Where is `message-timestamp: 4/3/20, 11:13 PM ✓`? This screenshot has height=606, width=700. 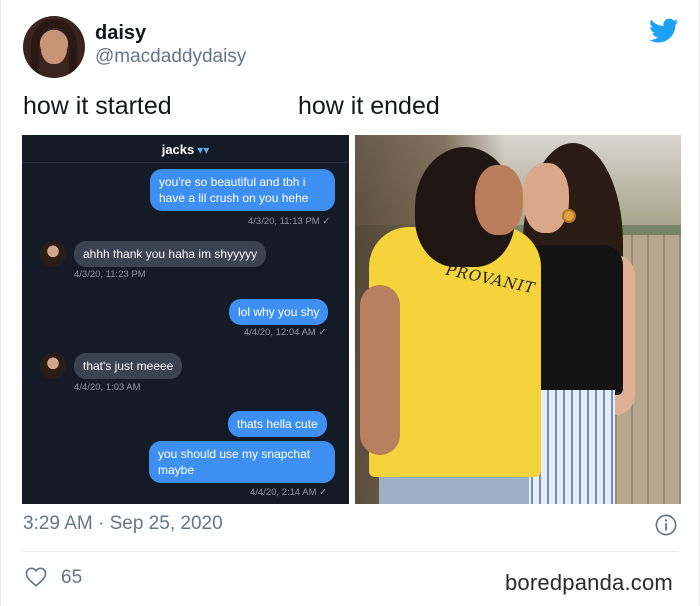
message-timestamp: 4/3/20, 11:13 PM ✓ is located at coordinates (289, 221).